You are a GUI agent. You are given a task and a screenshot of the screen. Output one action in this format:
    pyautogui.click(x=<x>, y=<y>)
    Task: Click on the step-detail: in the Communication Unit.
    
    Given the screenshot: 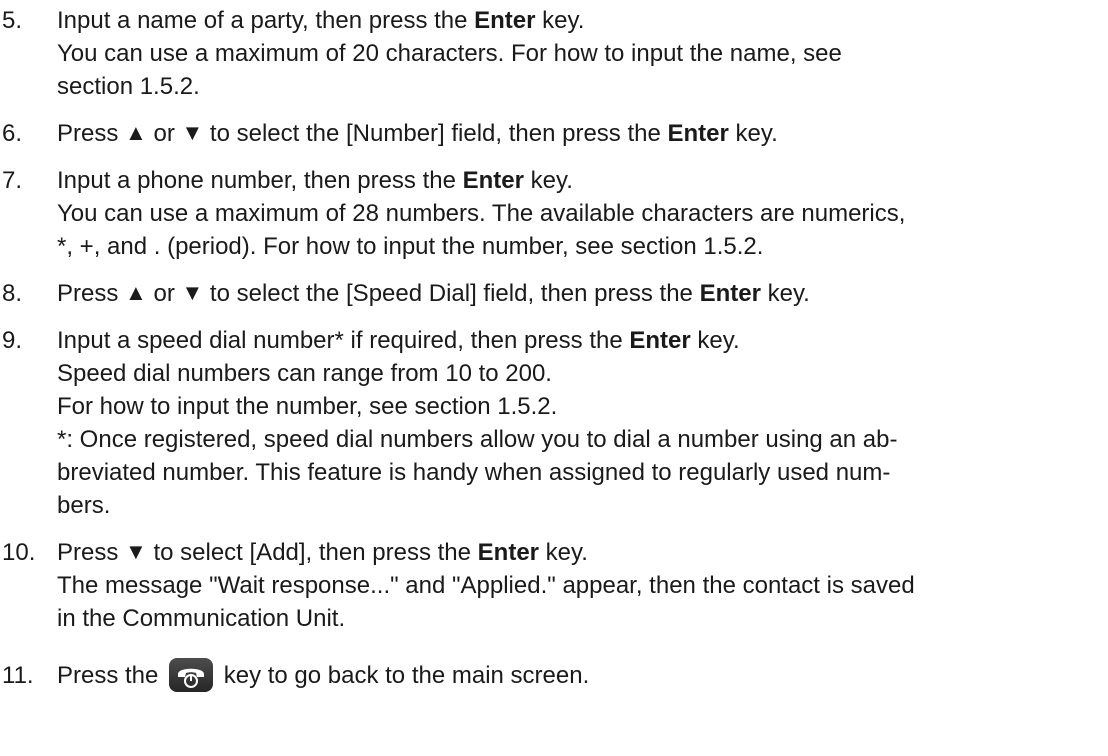 What is the action you would take?
    pyautogui.click(x=201, y=618)
    